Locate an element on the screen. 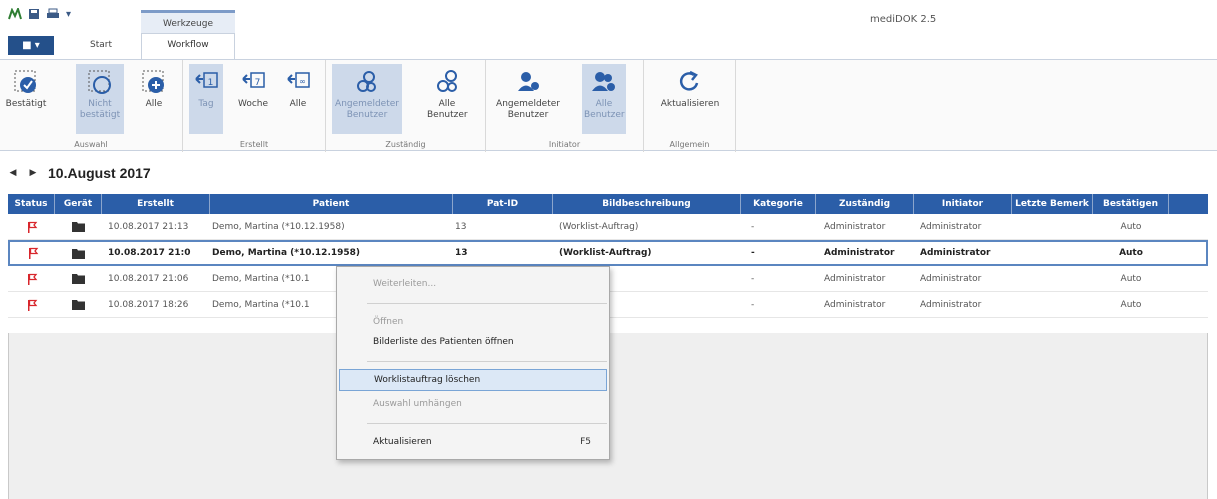 The height and width of the screenshot is (499, 1217). bemerkung-cell is located at coordinates (1052, 279).